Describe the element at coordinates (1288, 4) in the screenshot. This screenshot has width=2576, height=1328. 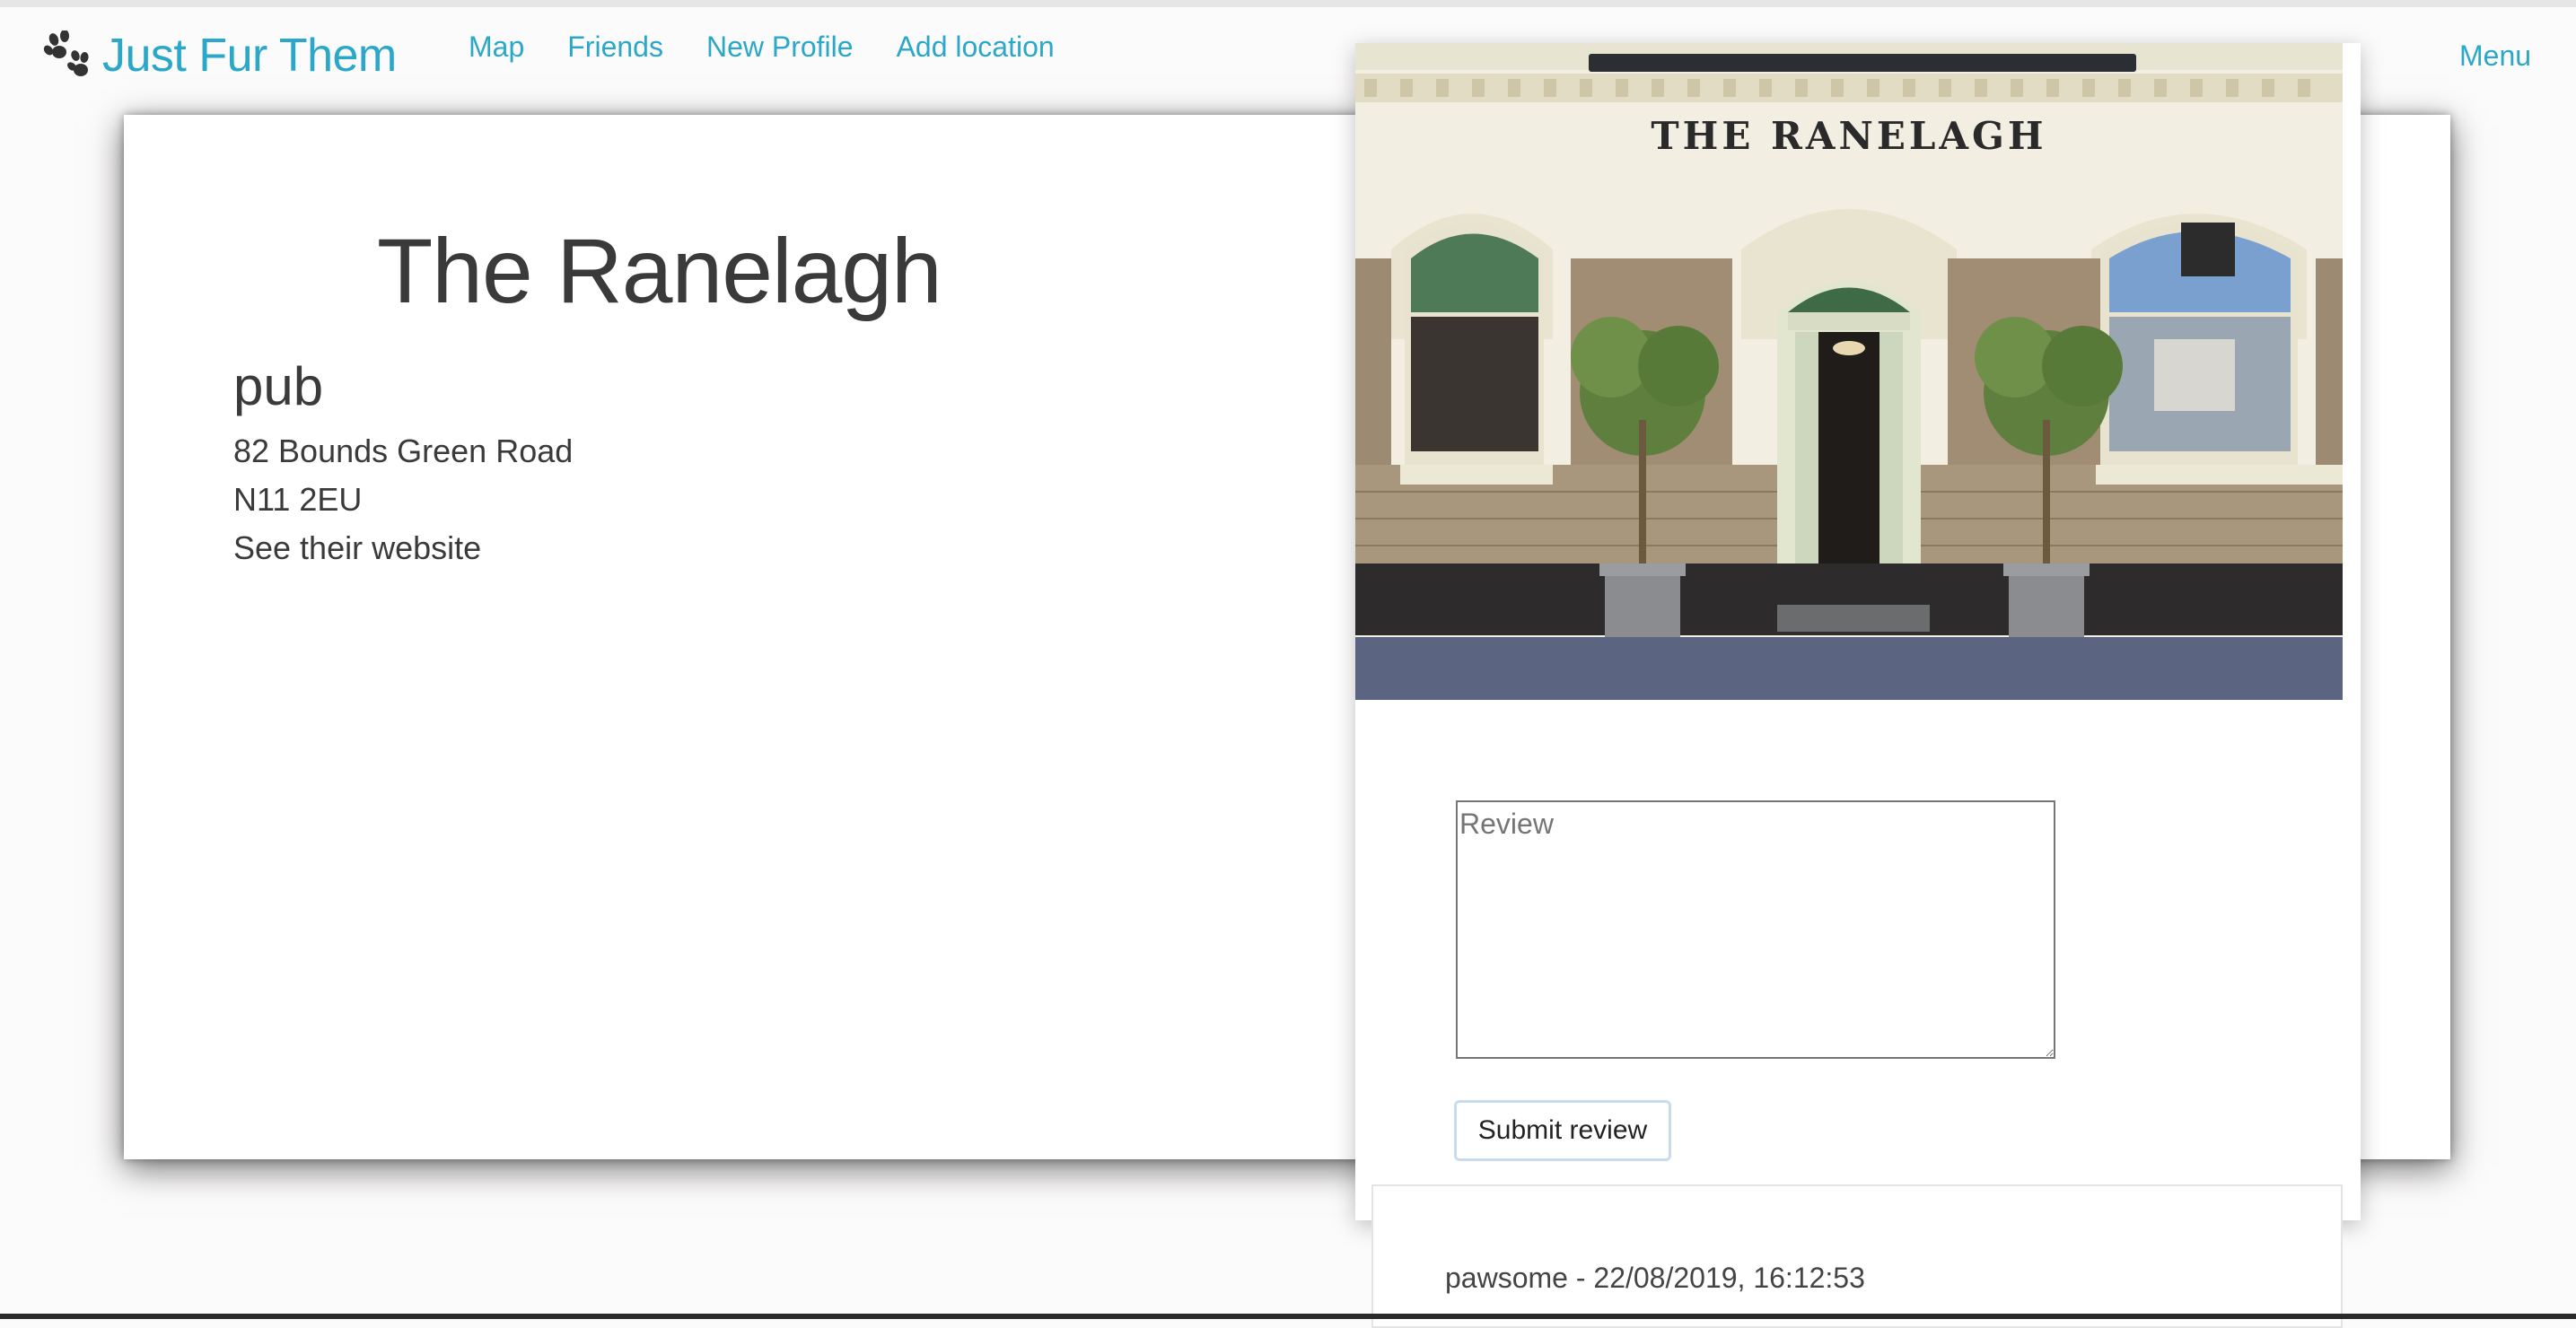
I see `top-border` at that location.